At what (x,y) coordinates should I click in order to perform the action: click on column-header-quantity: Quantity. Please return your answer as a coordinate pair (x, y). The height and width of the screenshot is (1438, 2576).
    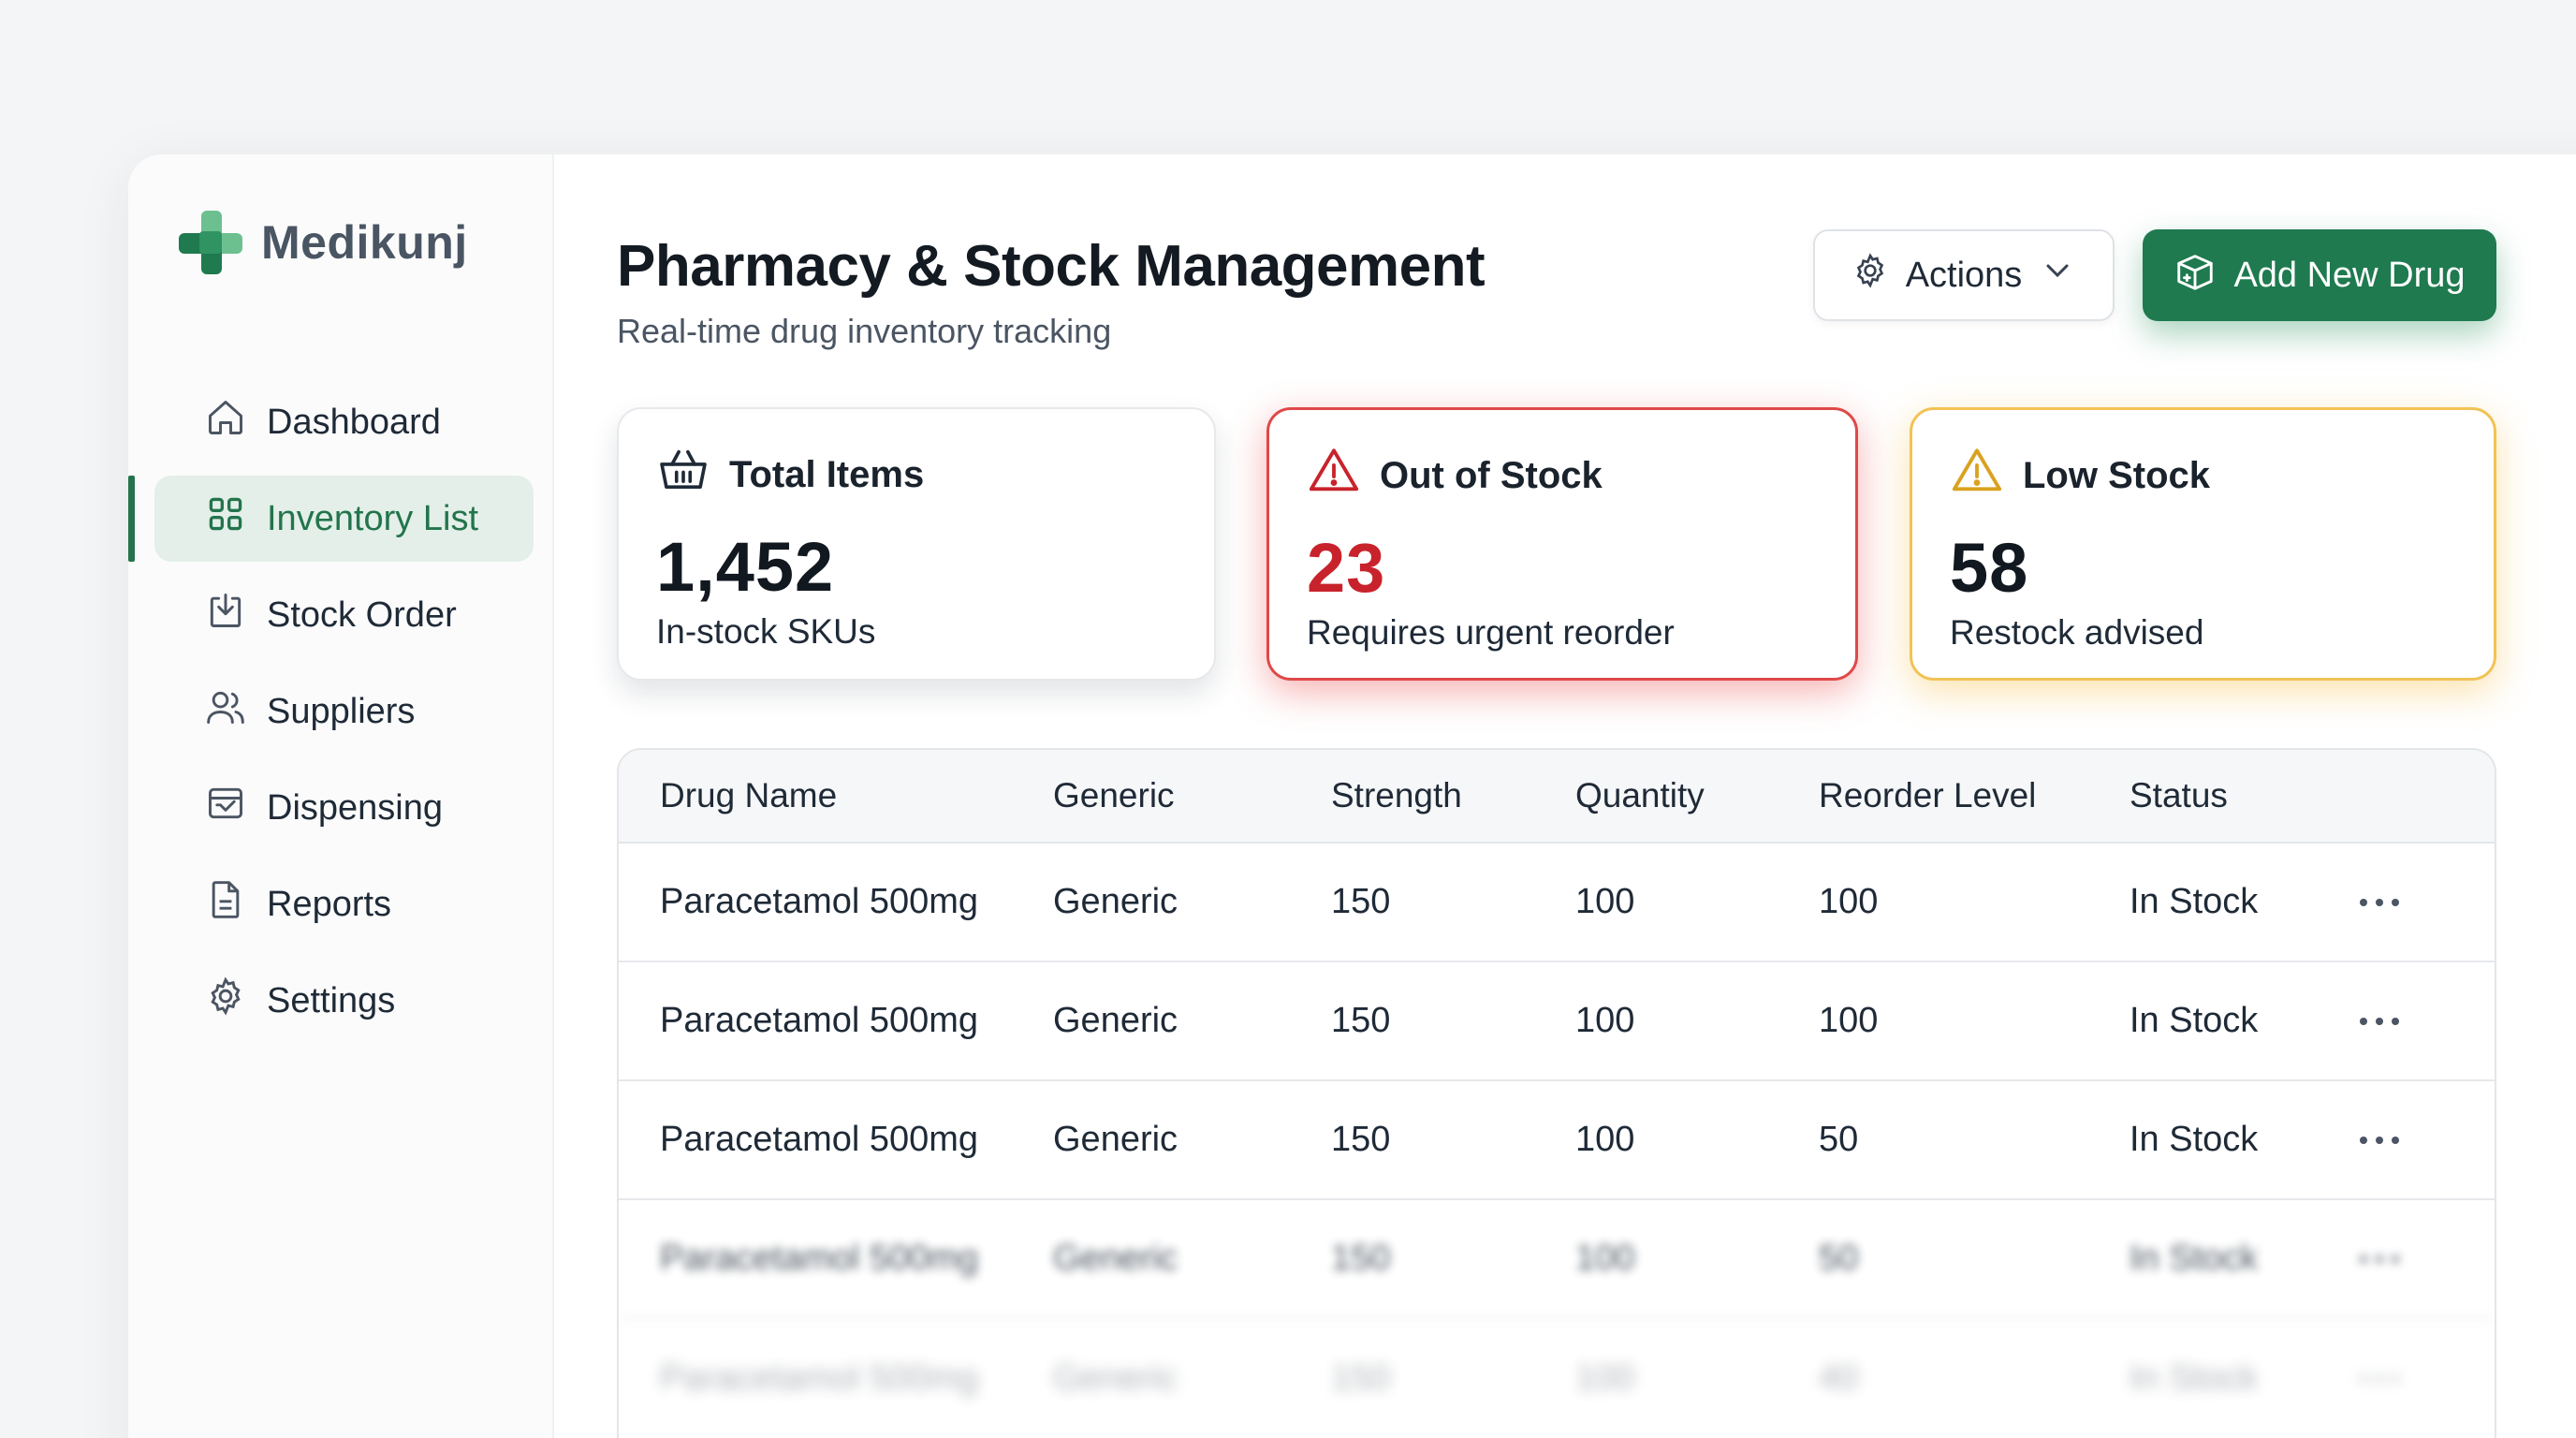
    Looking at the image, I should click on (1697, 795).